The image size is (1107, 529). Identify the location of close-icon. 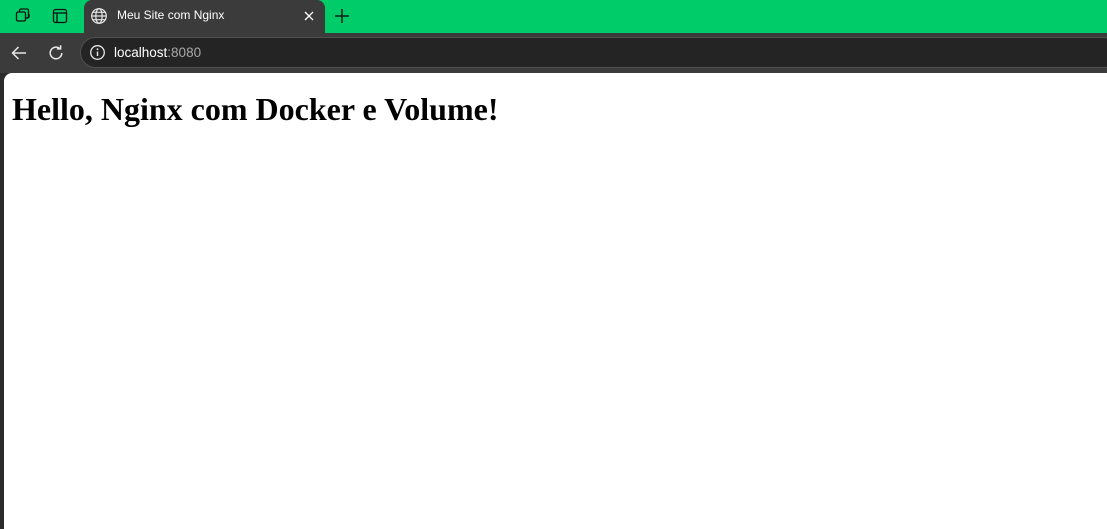
(309, 16).